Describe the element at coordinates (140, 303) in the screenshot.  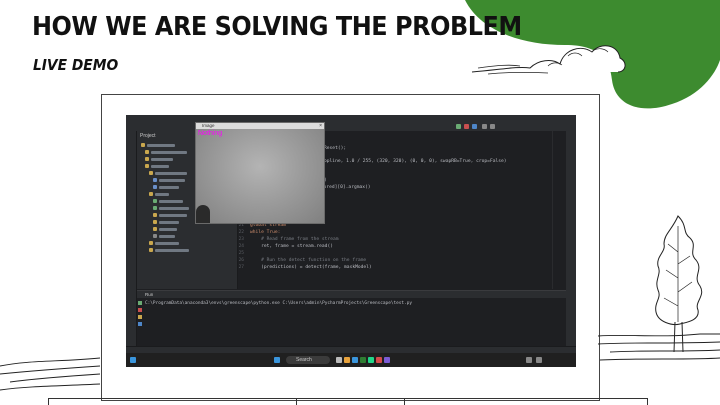
I see `rerun-icon` at that location.